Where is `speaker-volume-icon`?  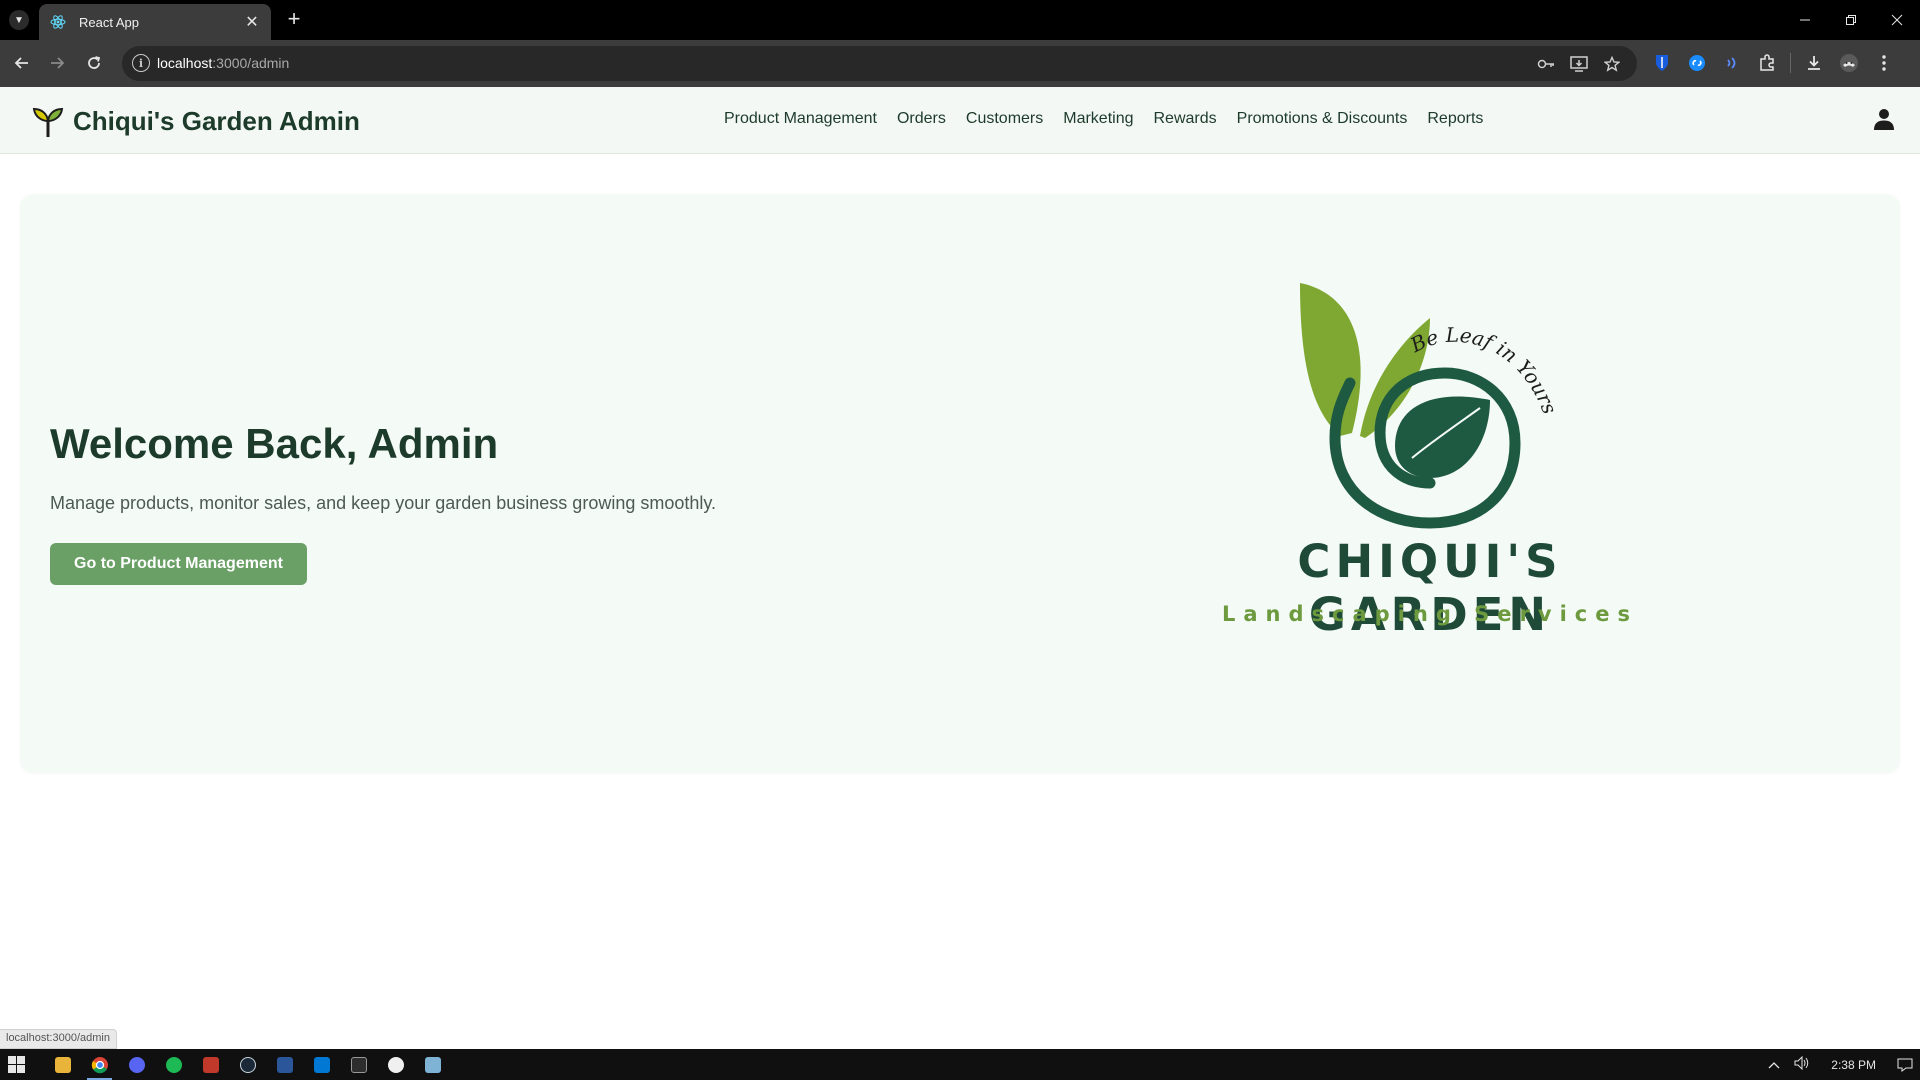 speaker-volume-icon is located at coordinates (1802, 1064).